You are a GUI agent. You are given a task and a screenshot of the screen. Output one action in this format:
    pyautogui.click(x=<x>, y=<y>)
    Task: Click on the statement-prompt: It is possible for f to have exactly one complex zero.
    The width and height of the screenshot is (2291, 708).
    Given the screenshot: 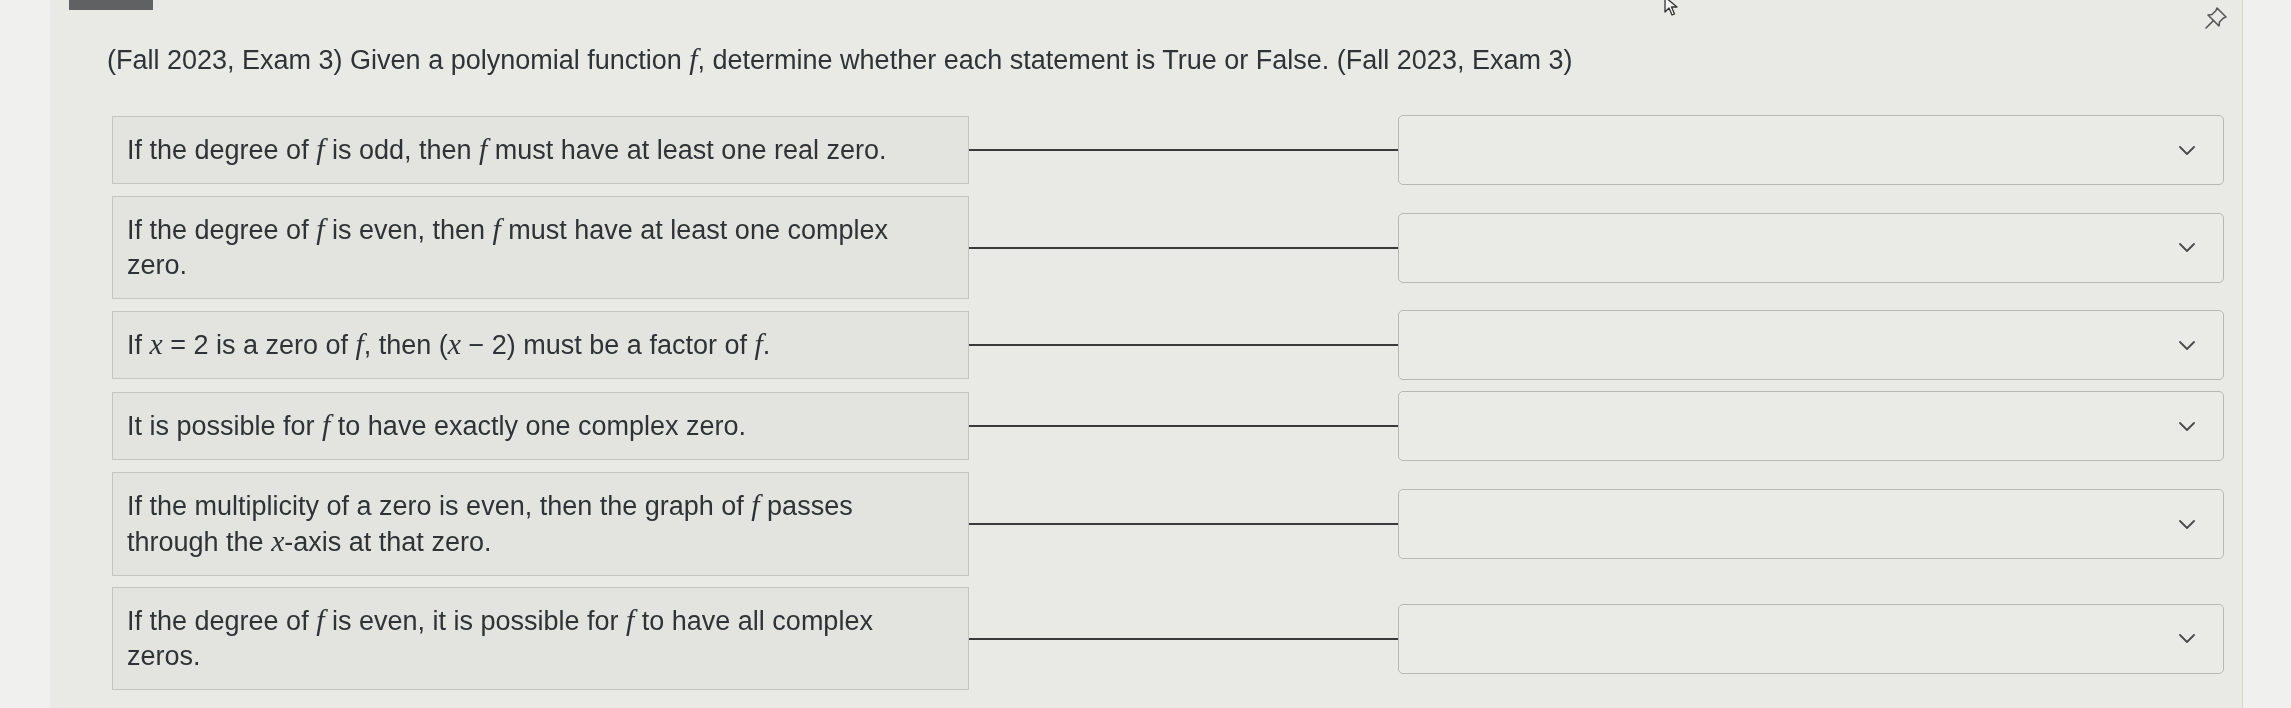 What is the action you would take?
    pyautogui.click(x=540, y=426)
    